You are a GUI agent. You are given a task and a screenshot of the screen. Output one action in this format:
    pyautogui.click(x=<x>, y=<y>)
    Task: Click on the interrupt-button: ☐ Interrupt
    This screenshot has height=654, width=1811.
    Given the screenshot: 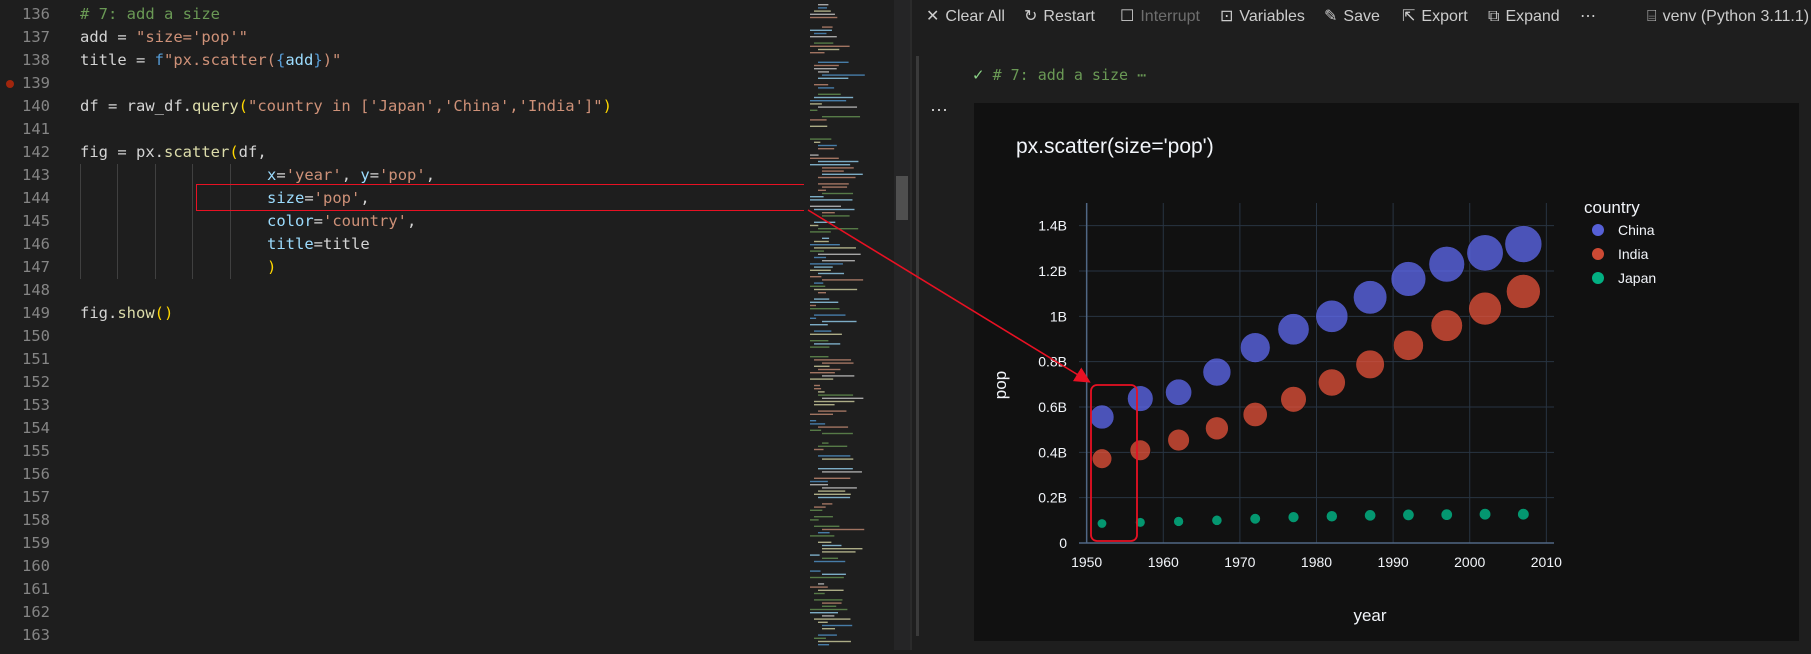 What is the action you would take?
    pyautogui.click(x=1160, y=17)
    